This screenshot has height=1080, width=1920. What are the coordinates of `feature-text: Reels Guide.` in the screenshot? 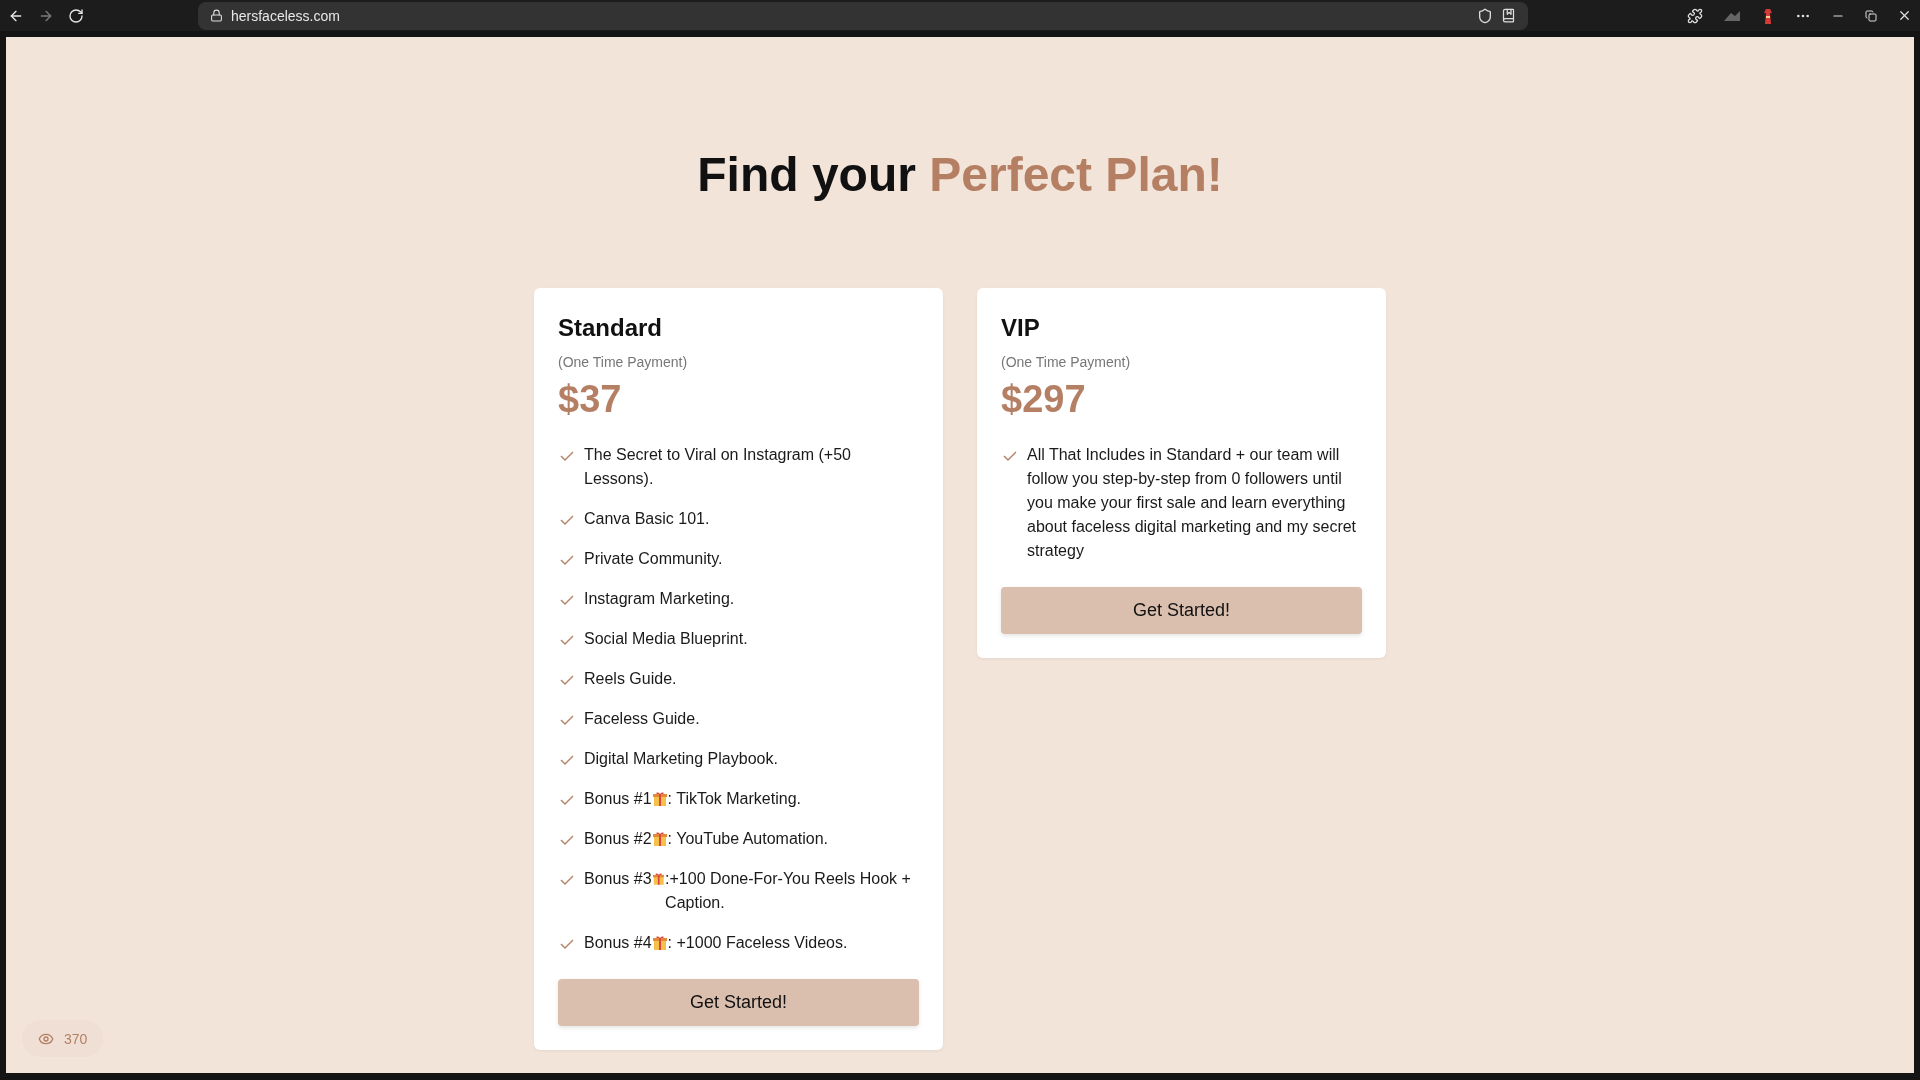 It's located at (630, 679).